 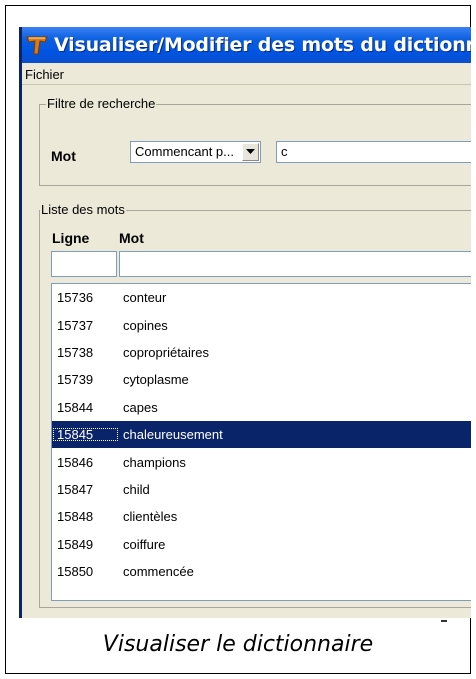 What do you see at coordinates (156, 380) in the screenshot?
I see `row-word: cytoplasme` at bounding box center [156, 380].